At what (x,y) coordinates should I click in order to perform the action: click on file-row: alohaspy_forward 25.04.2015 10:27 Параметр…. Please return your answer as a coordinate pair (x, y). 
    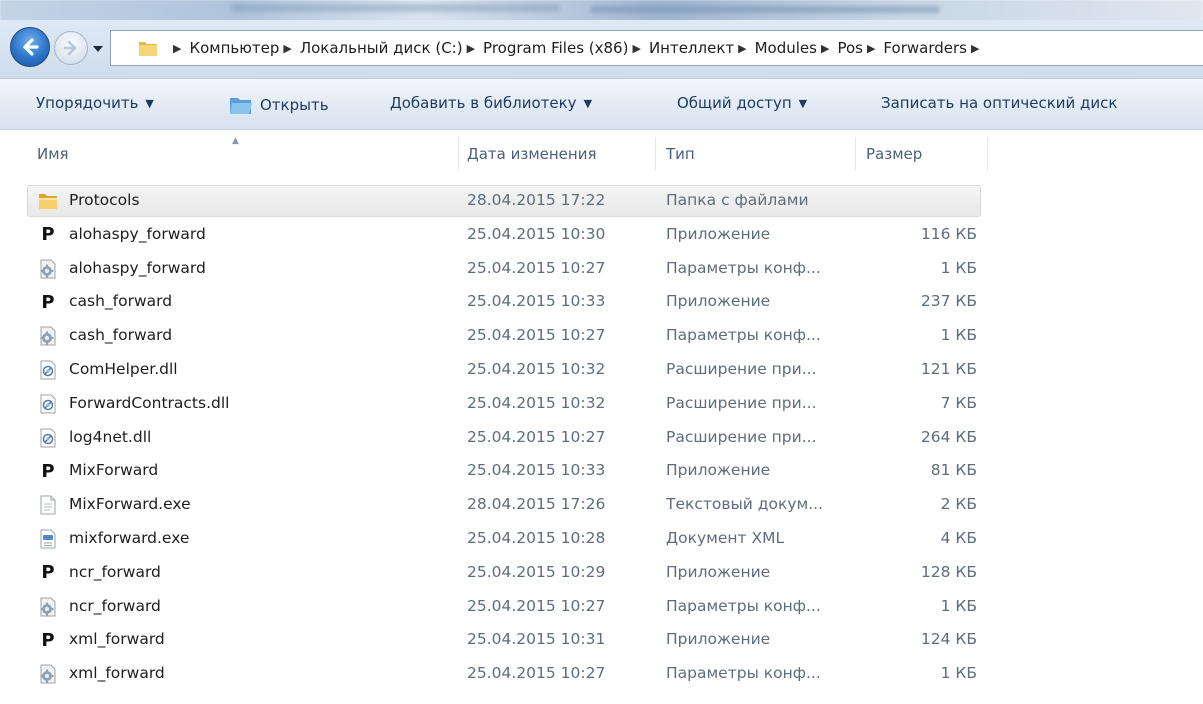
    Looking at the image, I should click on (601, 269).